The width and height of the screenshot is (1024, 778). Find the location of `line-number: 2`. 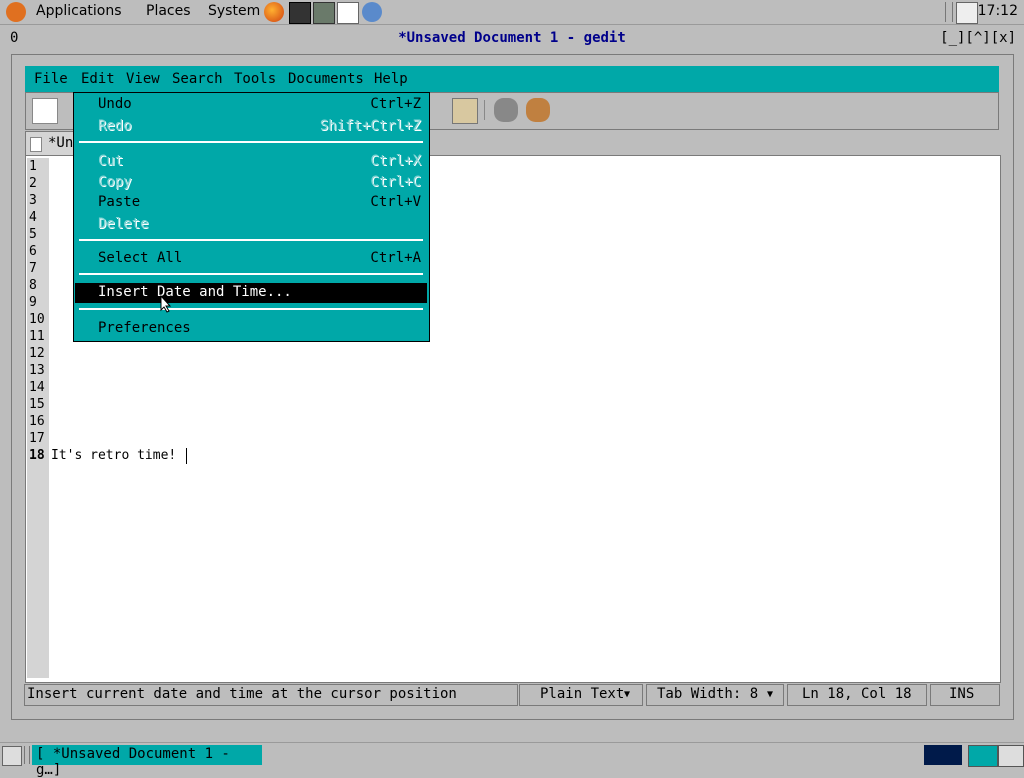

line-number: 2 is located at coordinates (33, 183).